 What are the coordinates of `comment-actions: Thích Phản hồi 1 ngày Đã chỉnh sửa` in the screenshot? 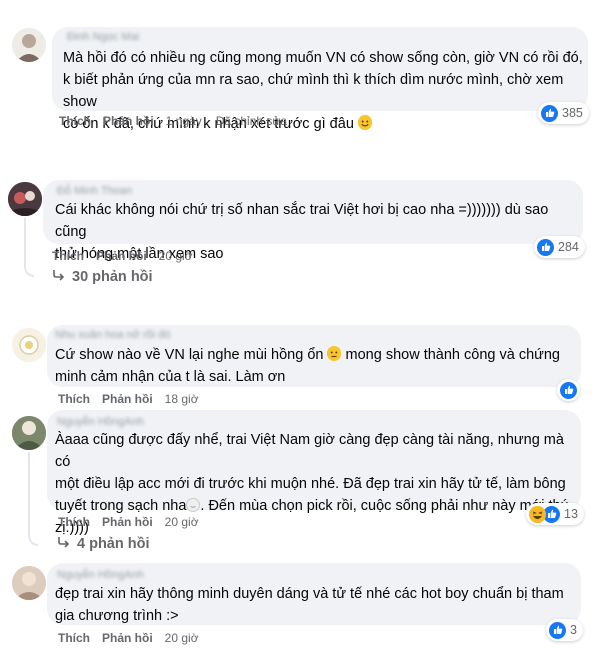 It's located at (180, 121).